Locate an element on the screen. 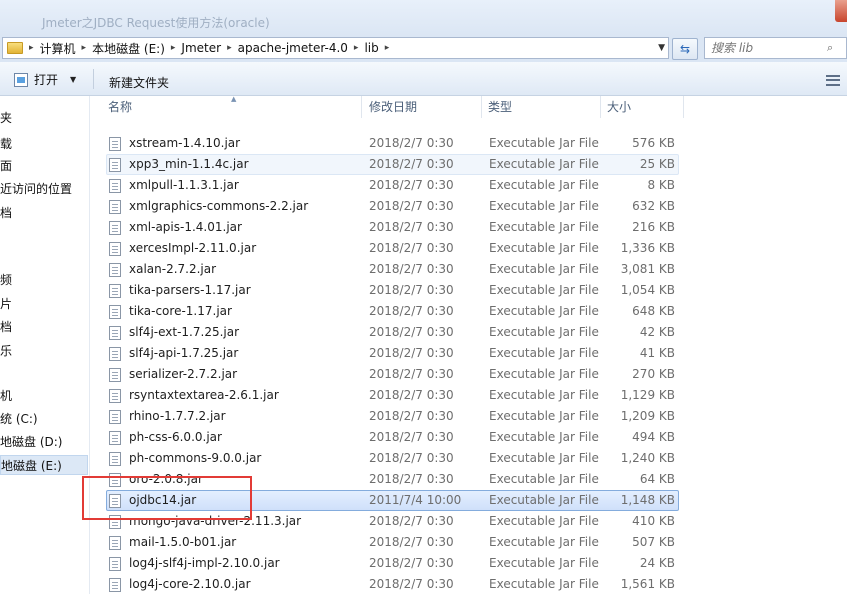 Image resolution: width=847 pixels, height=594 pixels. nav-item-label: 面 is located at coordinates (6, 166).